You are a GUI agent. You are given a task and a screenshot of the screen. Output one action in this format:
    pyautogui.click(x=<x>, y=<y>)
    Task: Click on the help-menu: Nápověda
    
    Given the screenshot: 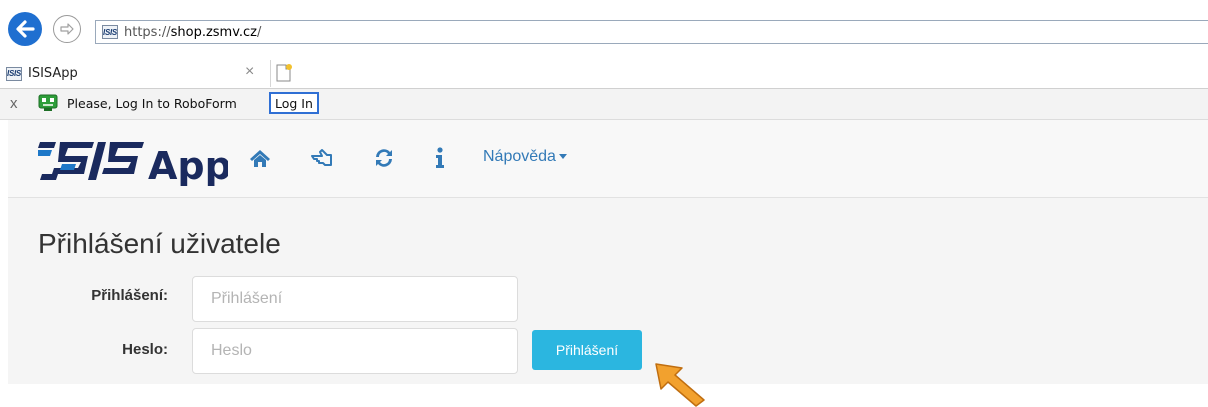 What is the action you would take?
    pyautogui.click(x=525, y=157)
    